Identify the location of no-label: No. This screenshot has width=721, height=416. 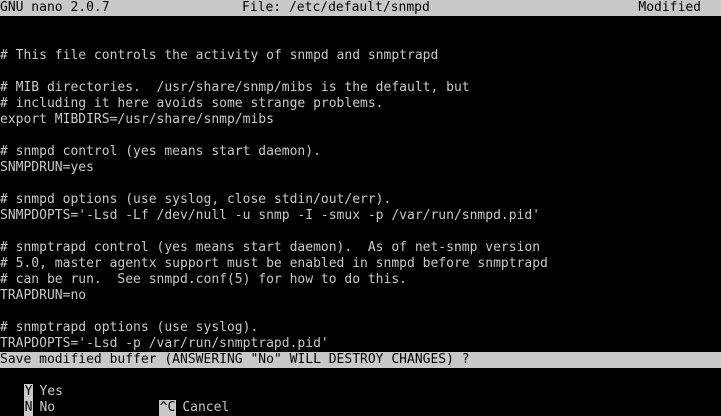
(47, 407).